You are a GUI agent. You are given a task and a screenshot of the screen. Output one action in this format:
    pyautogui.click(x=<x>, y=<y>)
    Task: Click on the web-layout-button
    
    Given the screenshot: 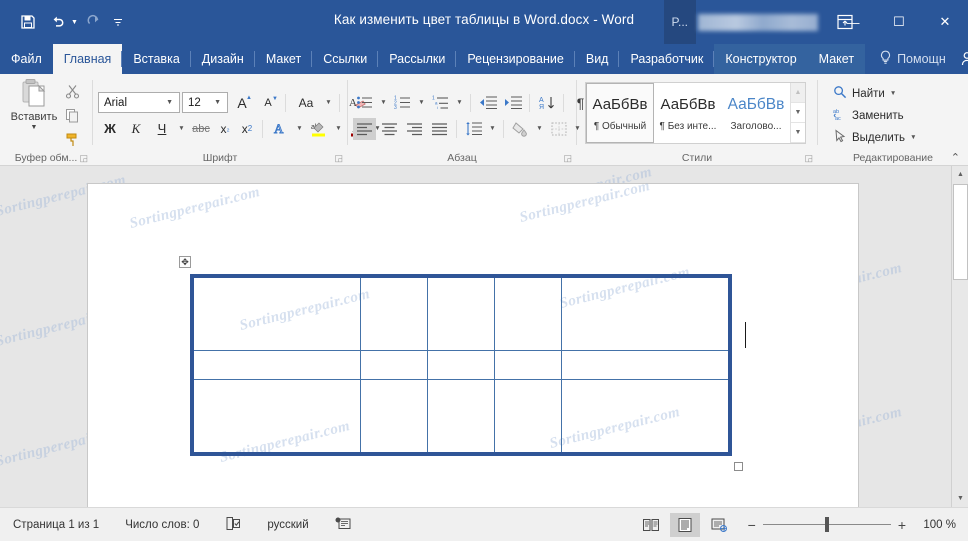 What is the action you would take?
    pyautogui.click(x=719, y=525)
    